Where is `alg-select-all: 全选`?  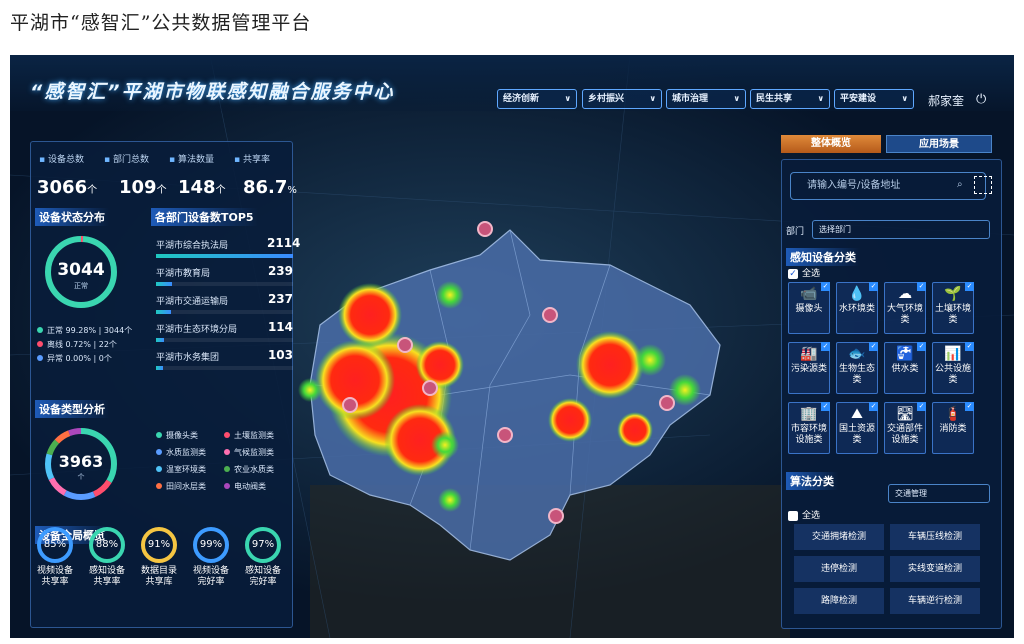 alg-select-all: 全选 is located at coordinates (804, 514).